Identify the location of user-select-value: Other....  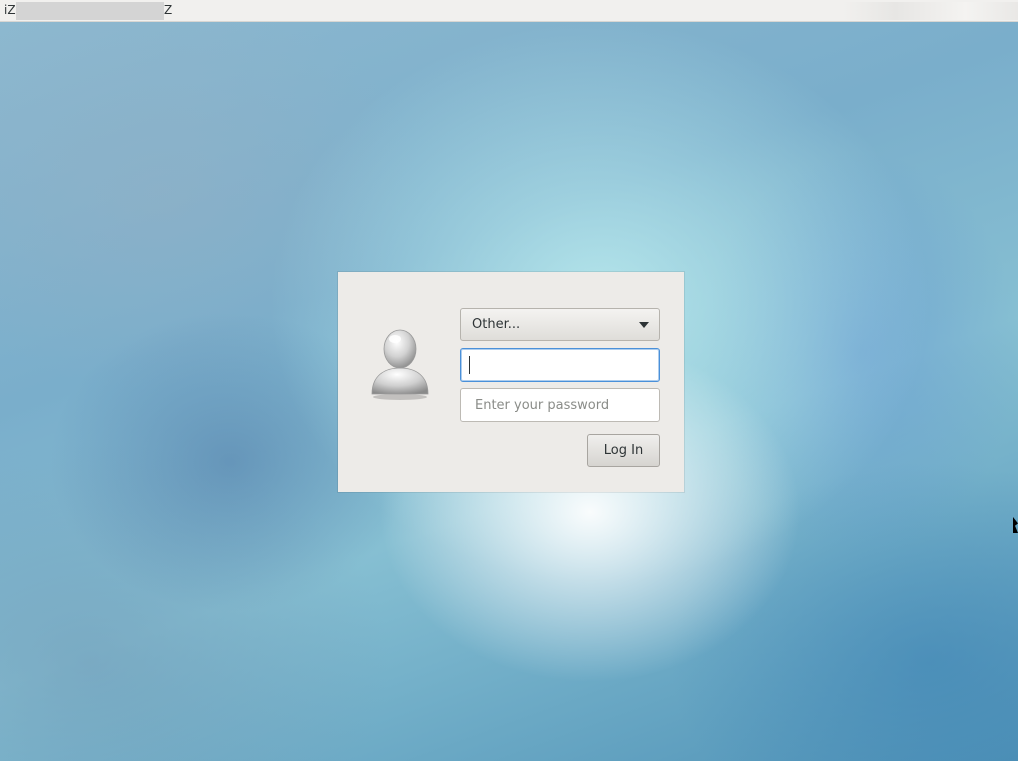
(496, 324).